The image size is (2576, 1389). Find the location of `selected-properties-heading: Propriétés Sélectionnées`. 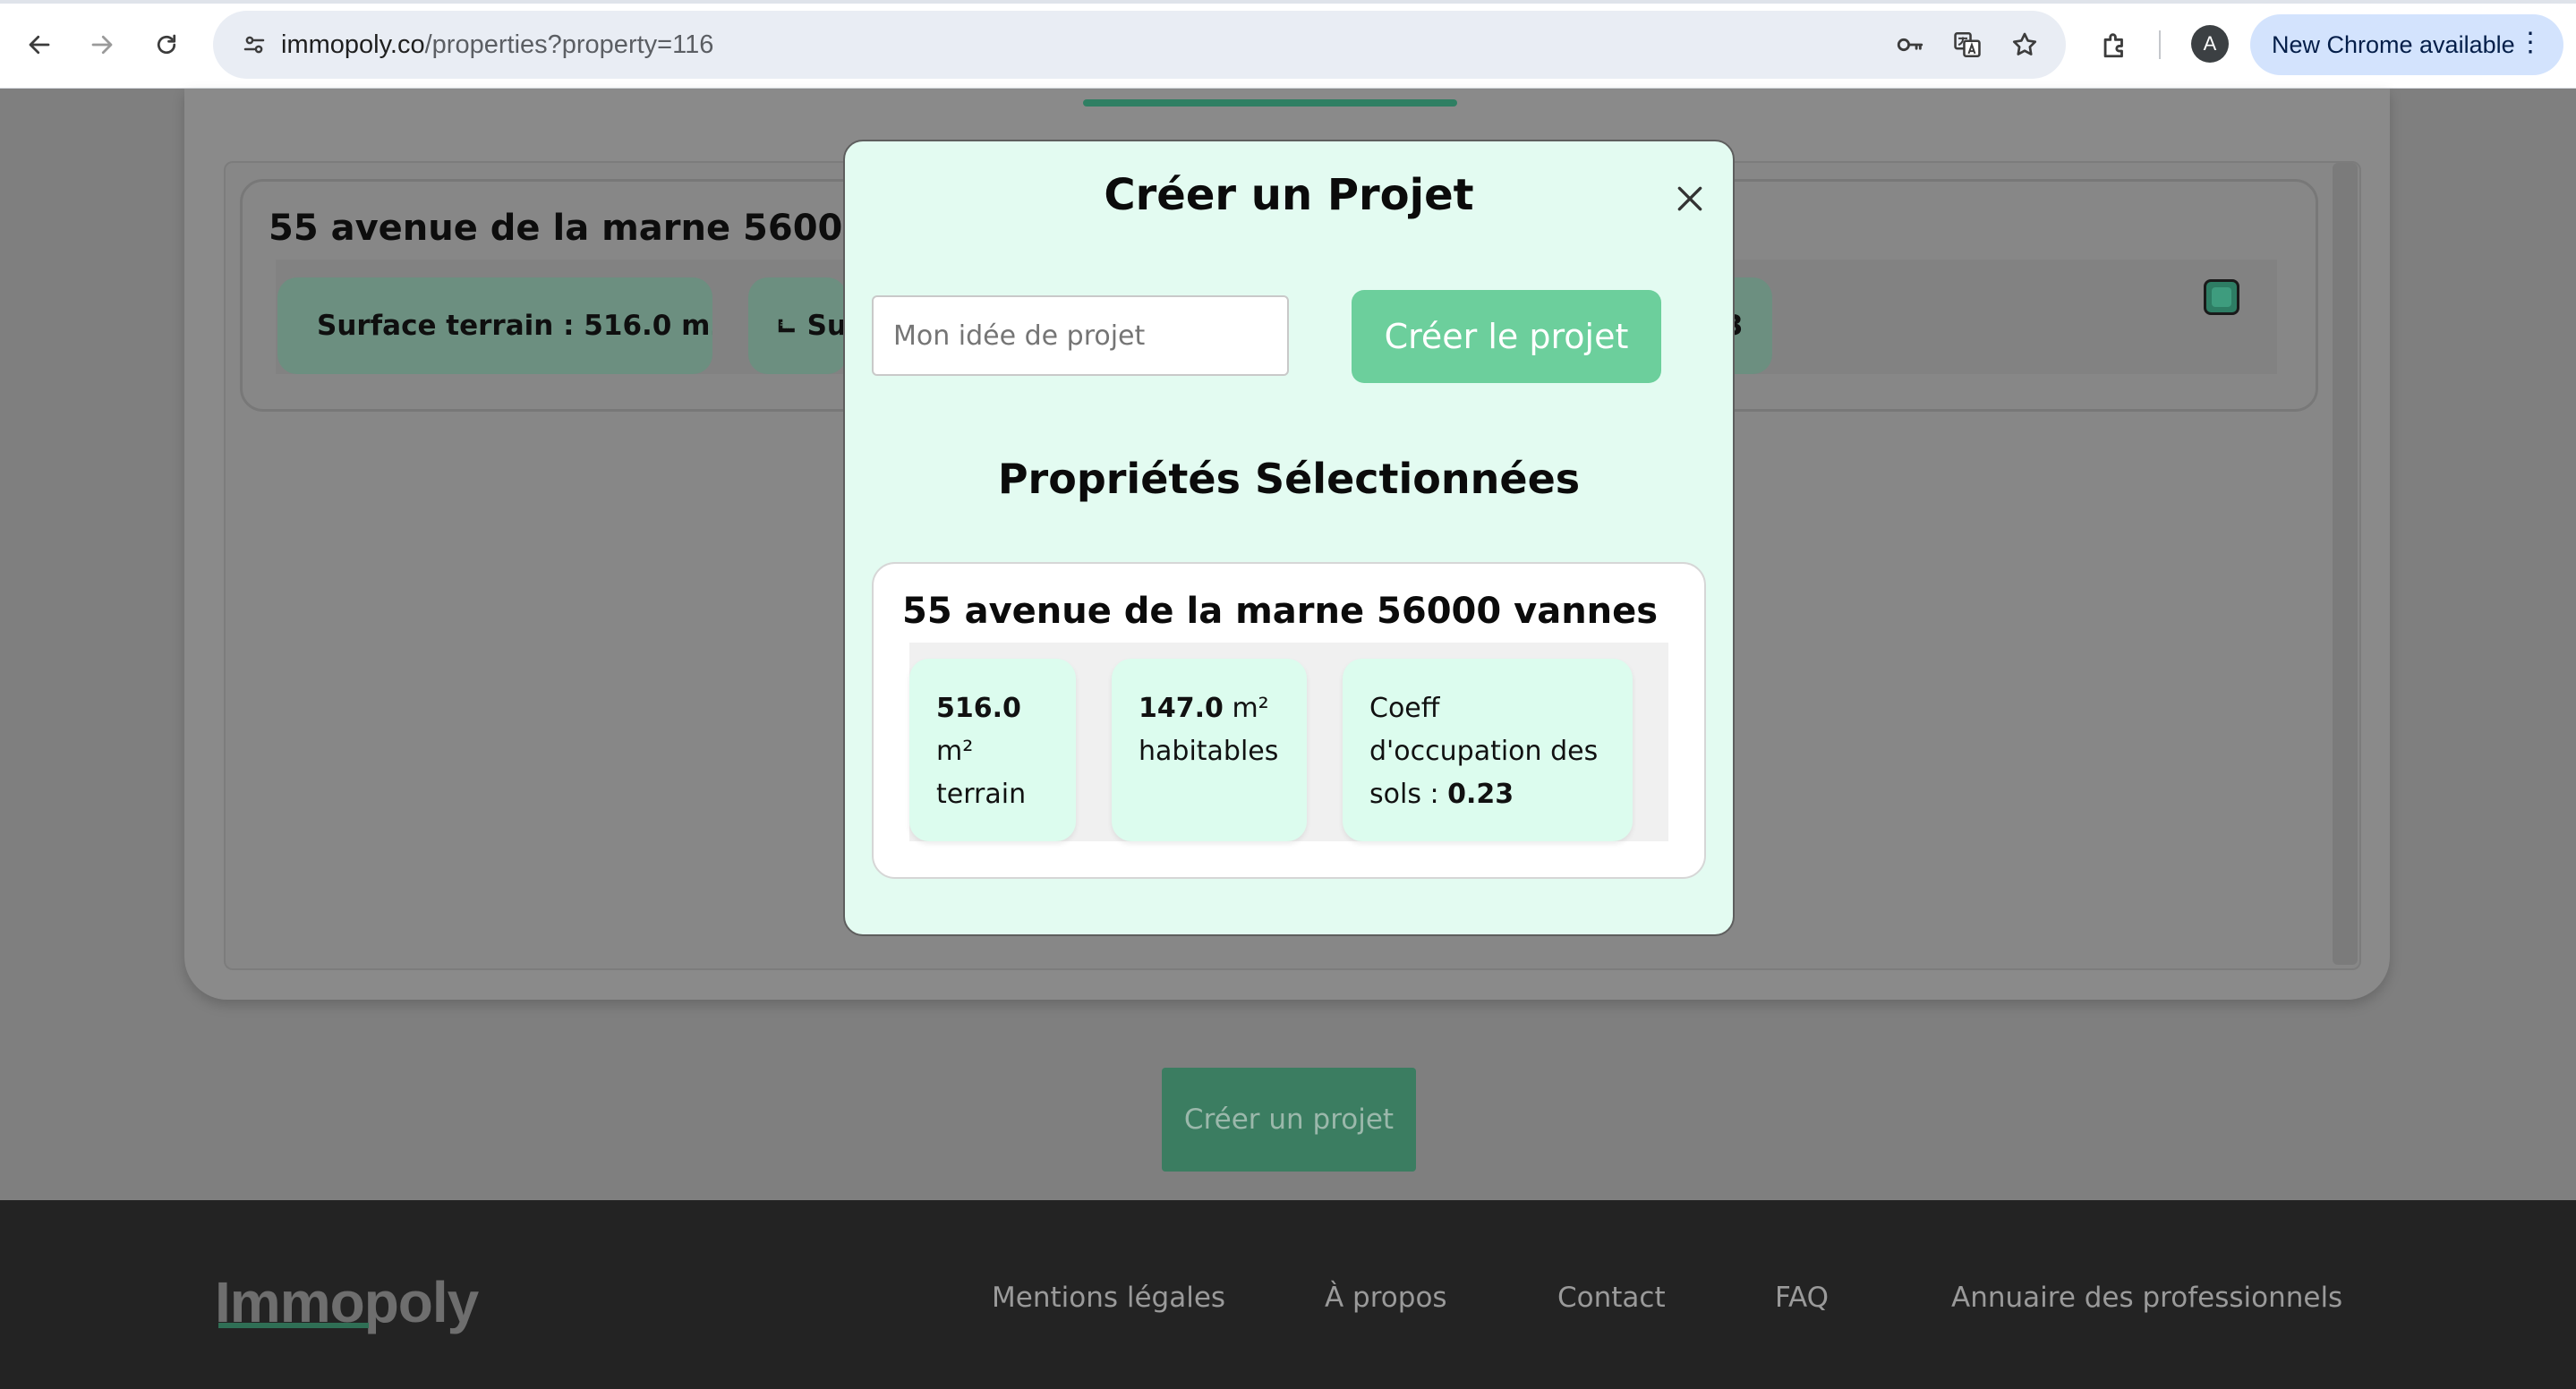

selected-properties-heading: Propriétés Sélectionnées is located at coordinates (1289, 479).